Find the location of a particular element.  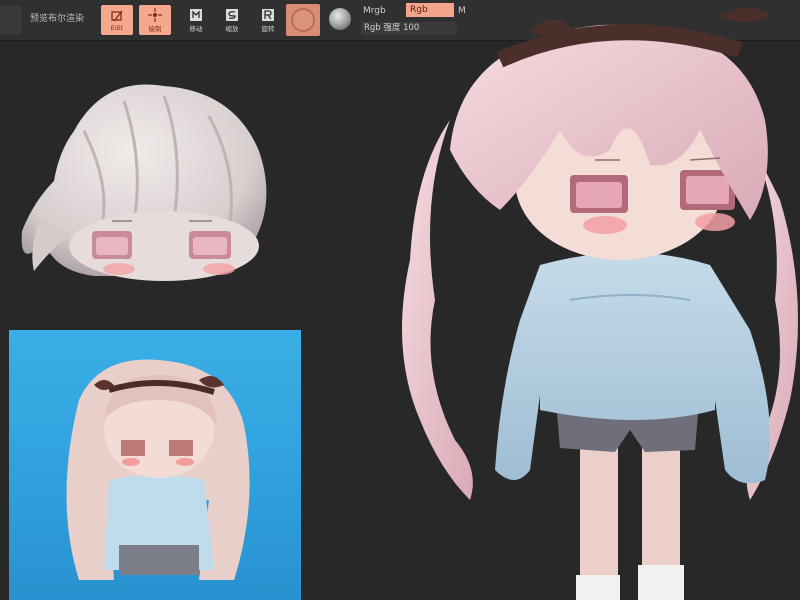

scale-button: 缩放 is located at coordinates (232, 20).